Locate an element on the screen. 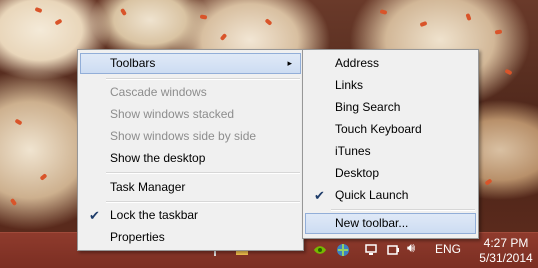 The image size is (538, 268). menu-item-label: Toolbars is located at coordinates (133, 63).